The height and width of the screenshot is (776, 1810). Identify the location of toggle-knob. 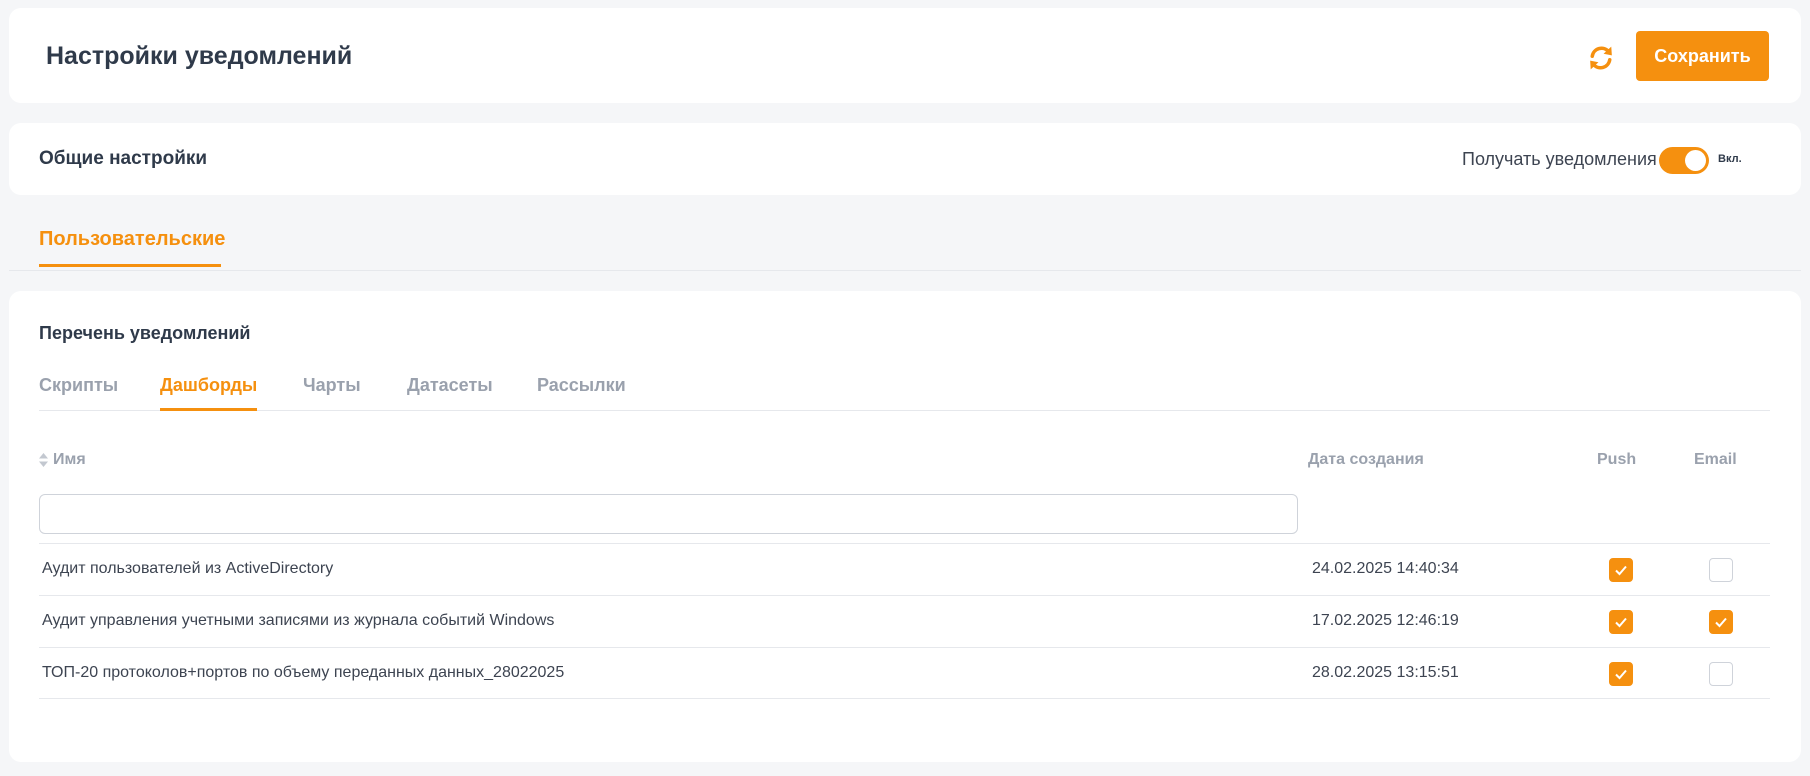
(1695, 160).